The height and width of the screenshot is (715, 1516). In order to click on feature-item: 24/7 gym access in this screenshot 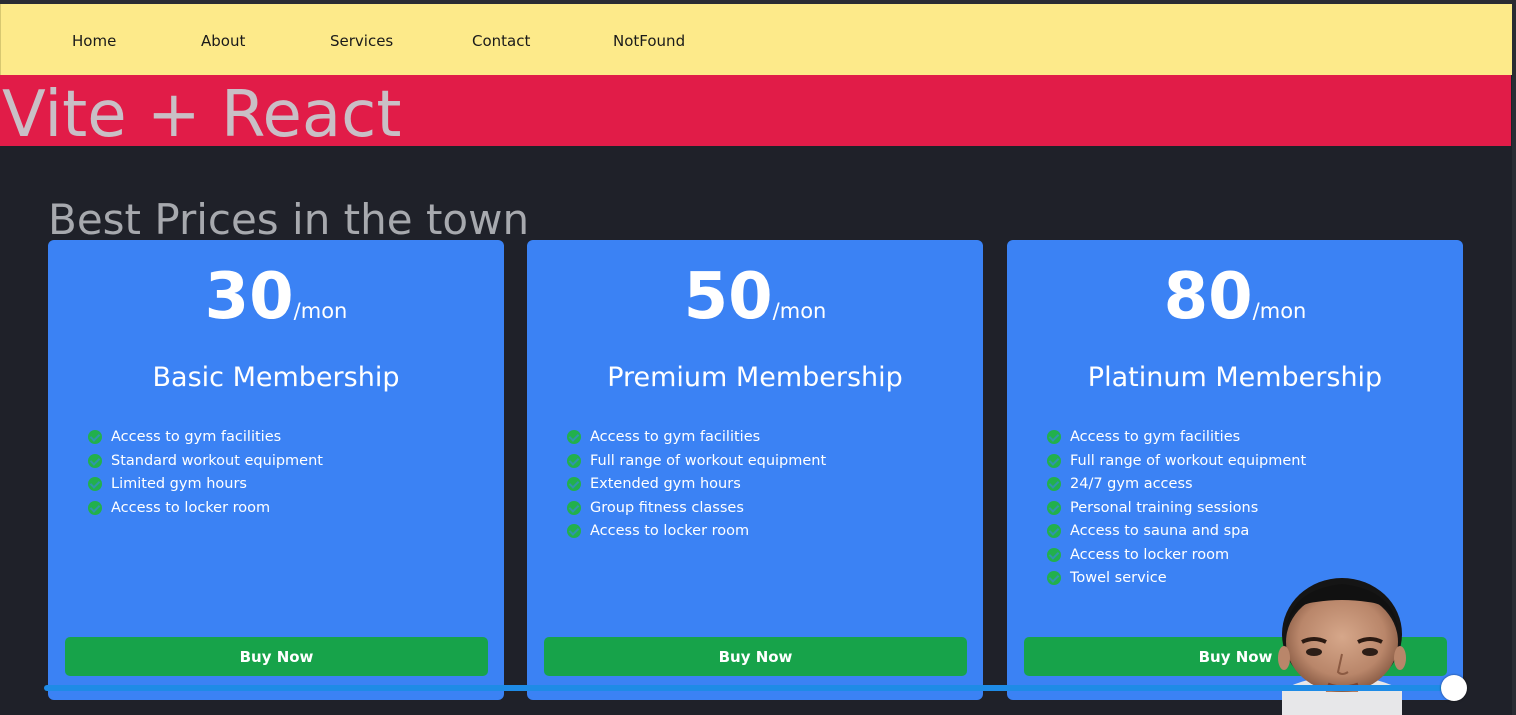, I will do `click(1176, 486)`.